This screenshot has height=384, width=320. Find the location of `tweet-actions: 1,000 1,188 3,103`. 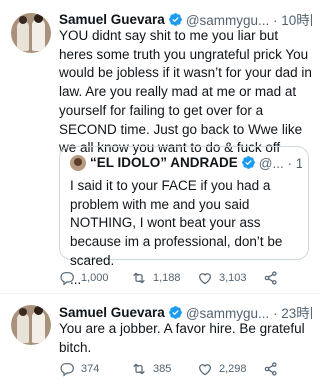

tweet-actions: 1,000 1,188 3,103 is located at coordinates (185, 278).